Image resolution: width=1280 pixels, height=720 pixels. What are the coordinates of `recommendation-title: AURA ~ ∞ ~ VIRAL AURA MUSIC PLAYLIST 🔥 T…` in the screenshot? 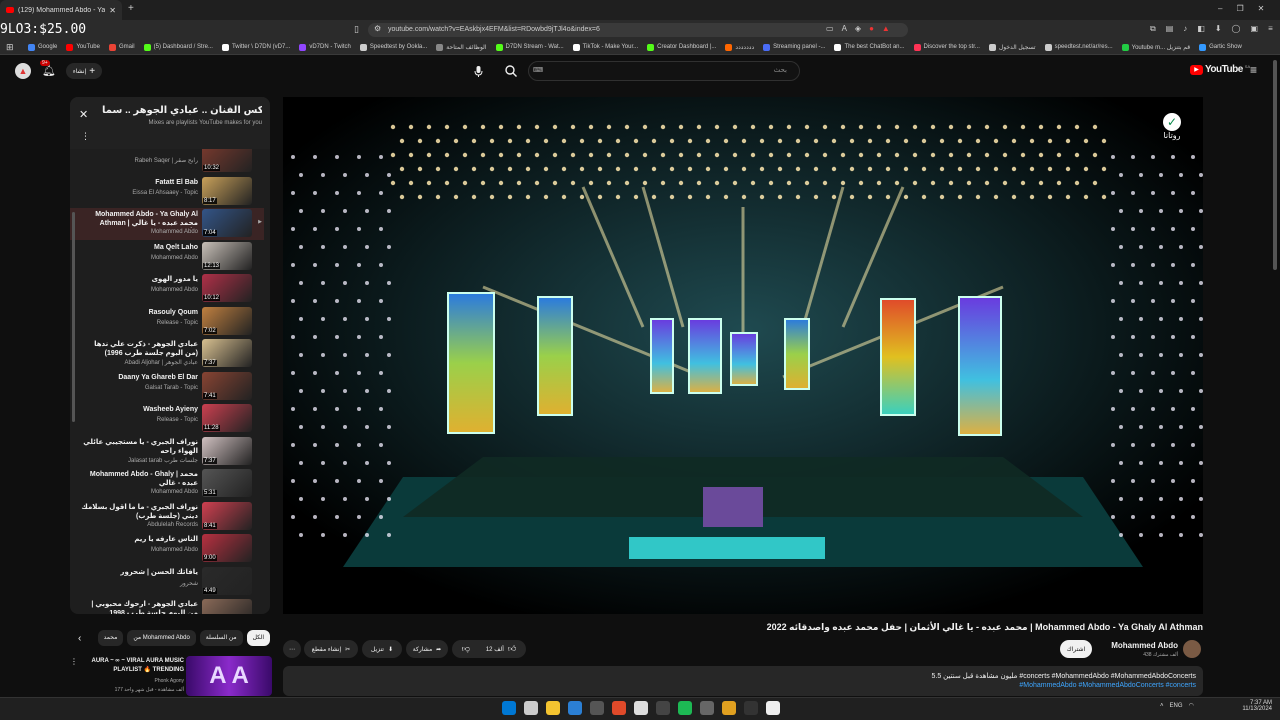 It's located at (132, 666).